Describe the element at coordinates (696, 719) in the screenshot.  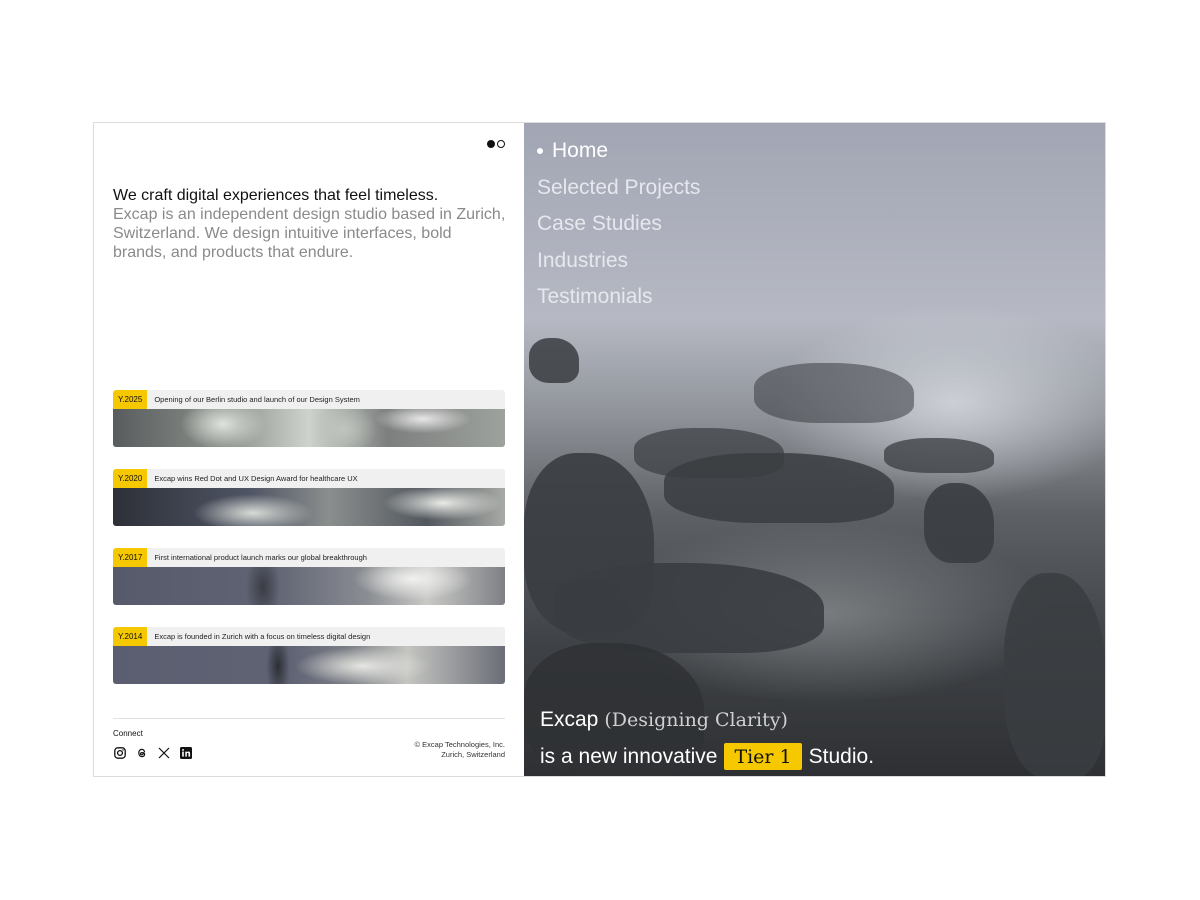
I see `brand-subtitle: (Designing Clarity)` at that location.